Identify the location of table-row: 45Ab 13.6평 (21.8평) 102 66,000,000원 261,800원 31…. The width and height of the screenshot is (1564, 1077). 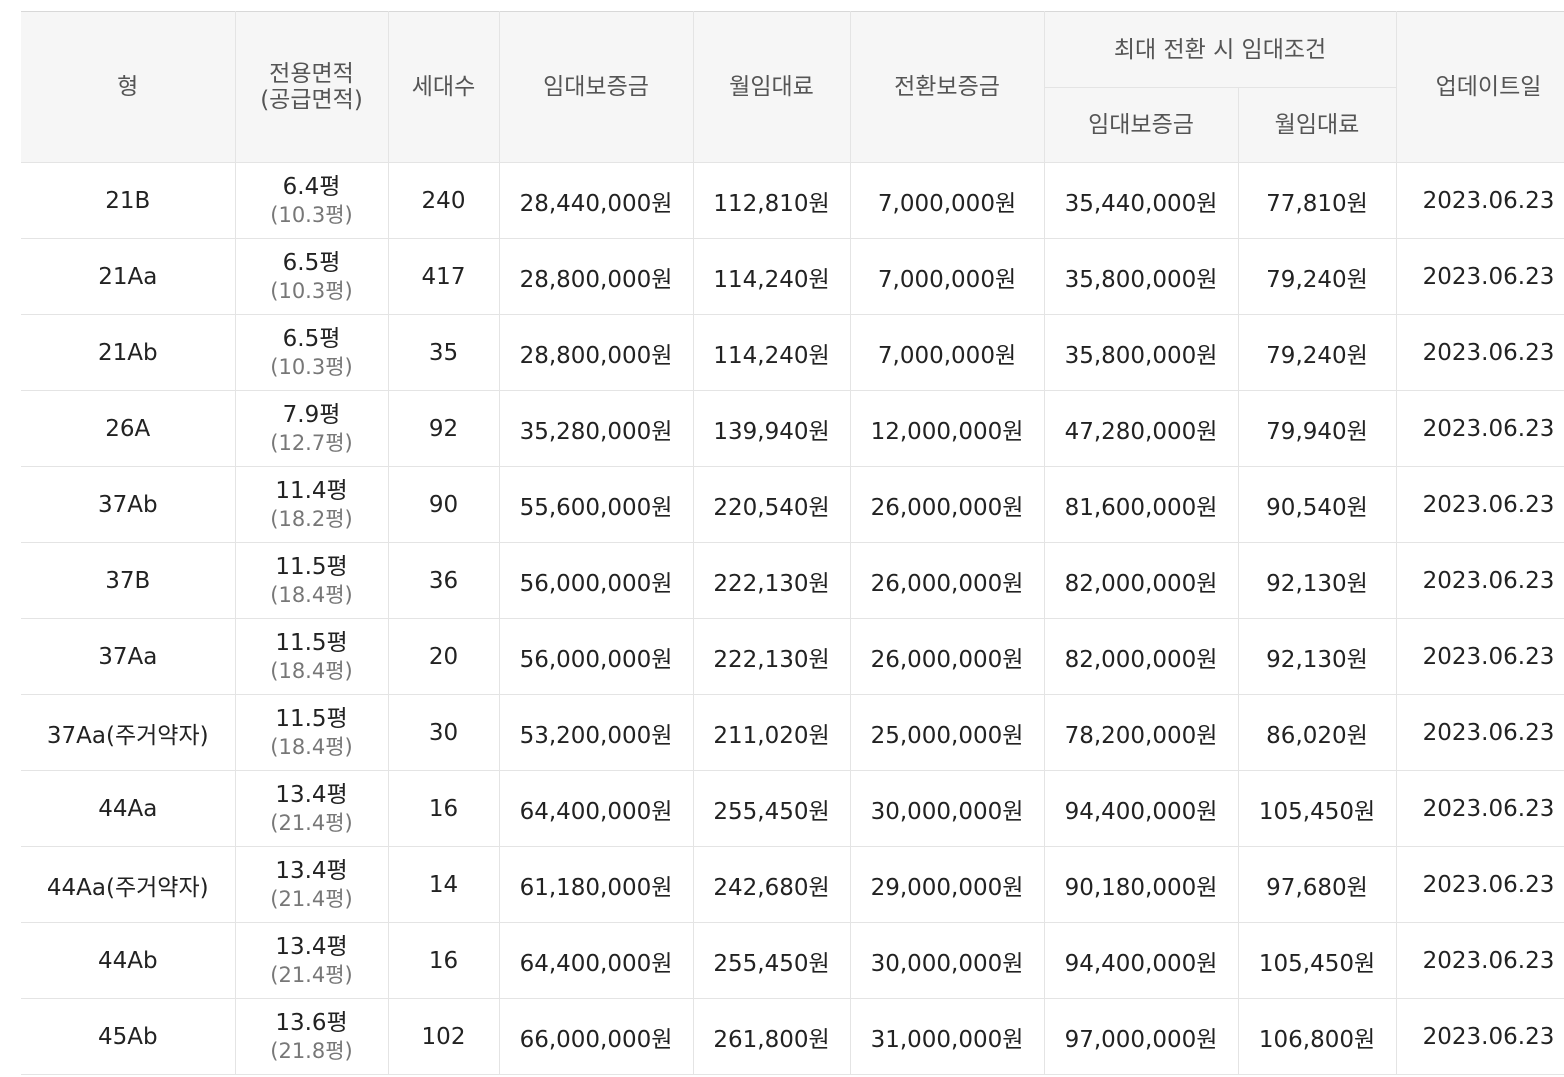
(792, 1036).